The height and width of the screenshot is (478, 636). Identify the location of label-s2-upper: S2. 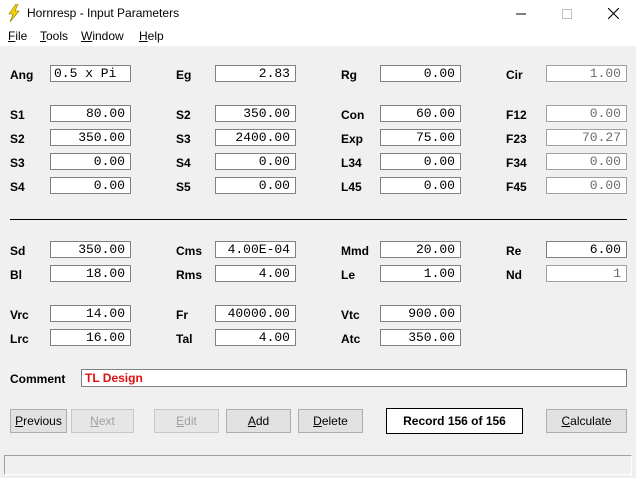
(183, 115).